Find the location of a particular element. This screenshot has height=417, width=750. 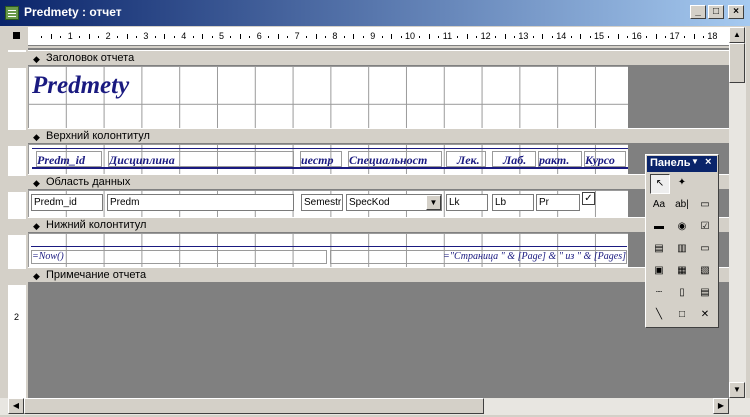

maximize-button: □ is located at coordinates (716, 12).